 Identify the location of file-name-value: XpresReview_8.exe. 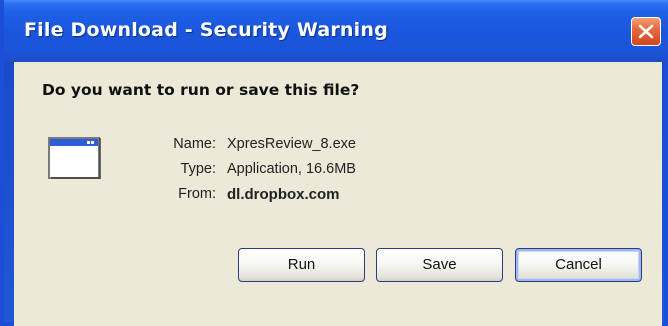
(291, 144).